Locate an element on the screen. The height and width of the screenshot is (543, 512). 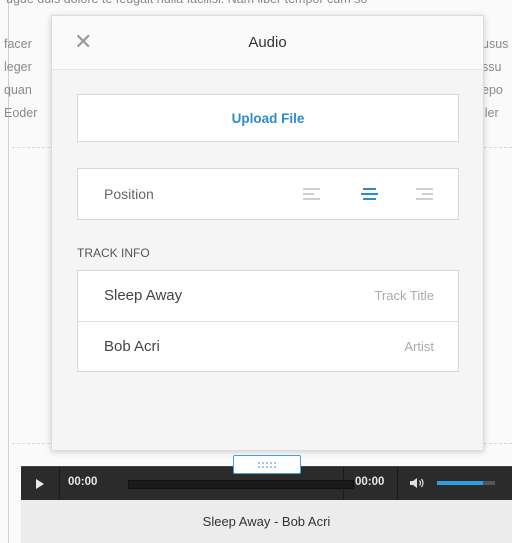
upload-file-button: Upload File is located at coordinates (268, 118).